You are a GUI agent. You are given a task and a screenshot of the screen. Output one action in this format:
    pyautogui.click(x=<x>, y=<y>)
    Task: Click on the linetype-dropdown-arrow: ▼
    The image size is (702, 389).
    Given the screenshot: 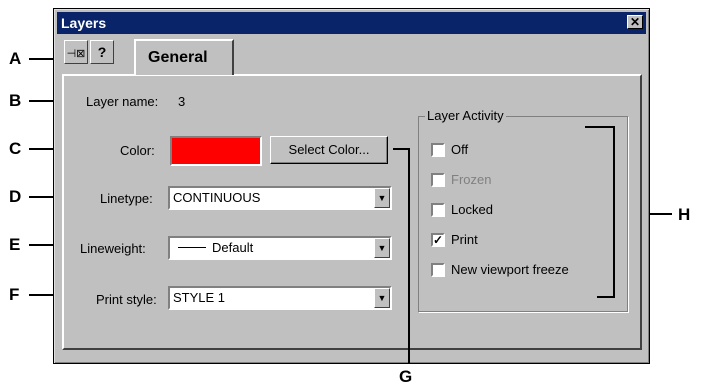 What is the action you would take?
    pyautogui.click(x=382, y=198)
    